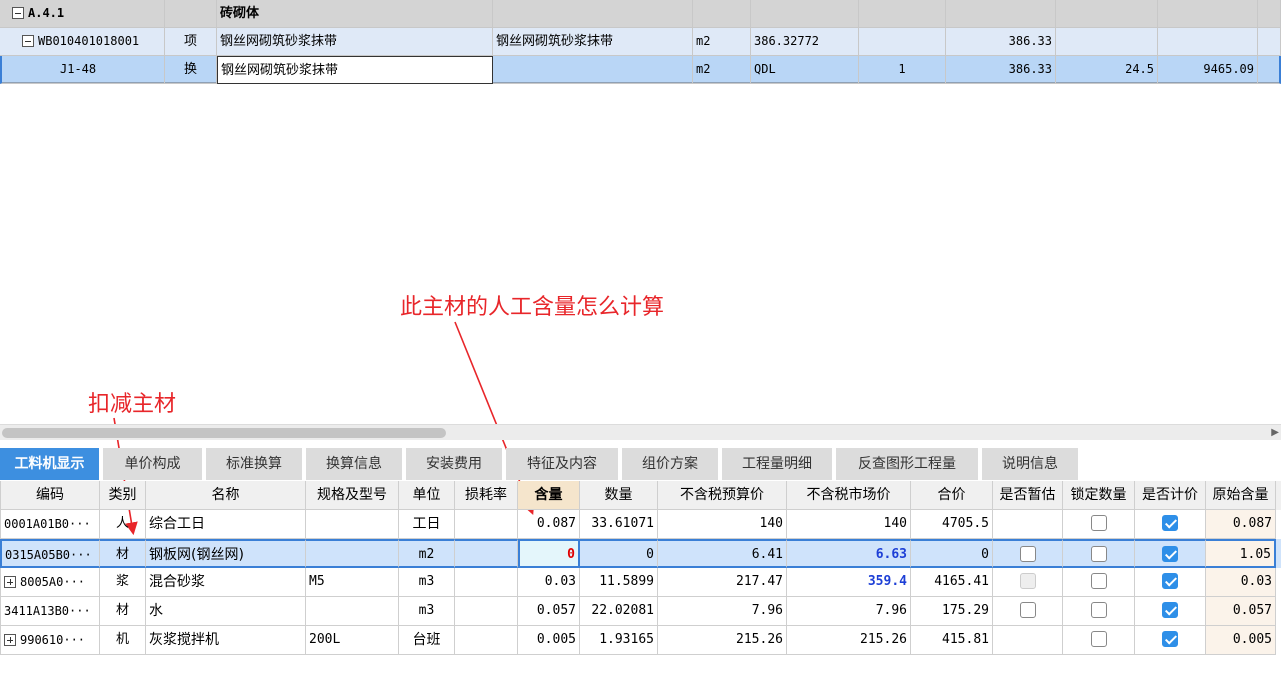 The height and width of the screenshot is (676, 1281). What do you see at coordinates (722, 611) in the screenshot?
I see `budget-price-cell: 7.96` at bounding box center [722, 611].